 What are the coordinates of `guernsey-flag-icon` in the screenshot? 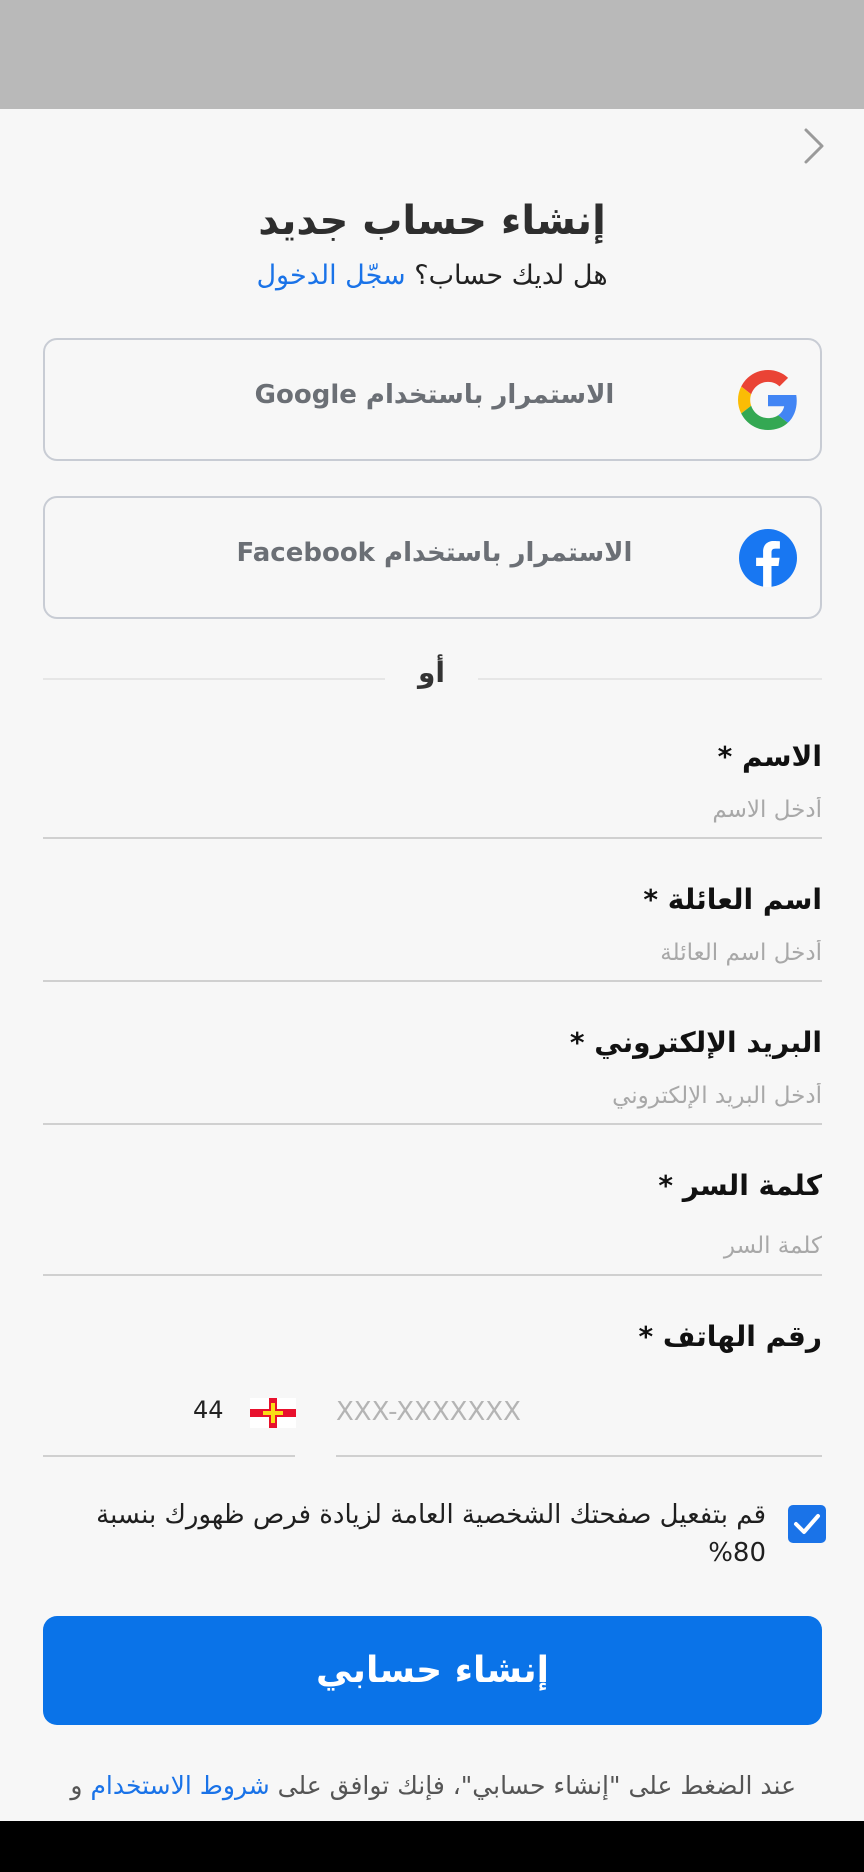 It's located at (273, 1413).